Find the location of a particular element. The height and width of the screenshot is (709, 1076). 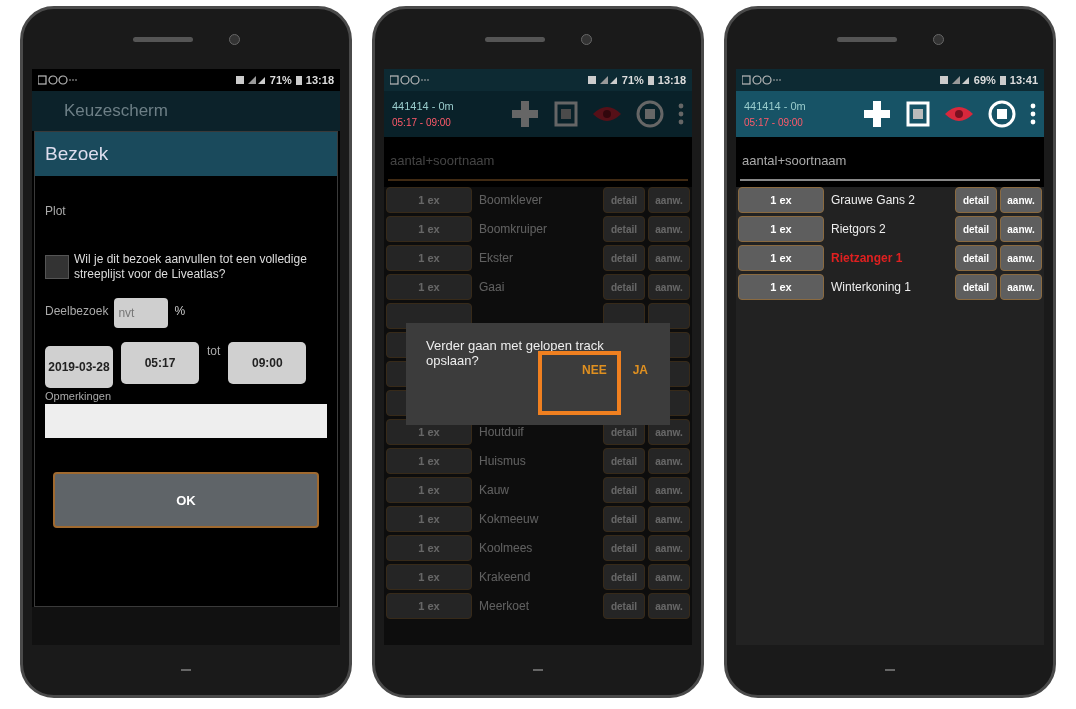

add-icon is located at coordinates (877, 114).